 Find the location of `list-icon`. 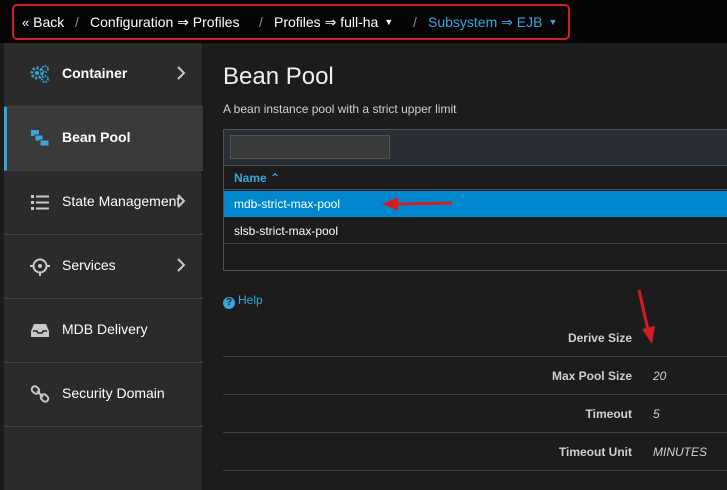

list-icon is located at coordinates (40, 202).